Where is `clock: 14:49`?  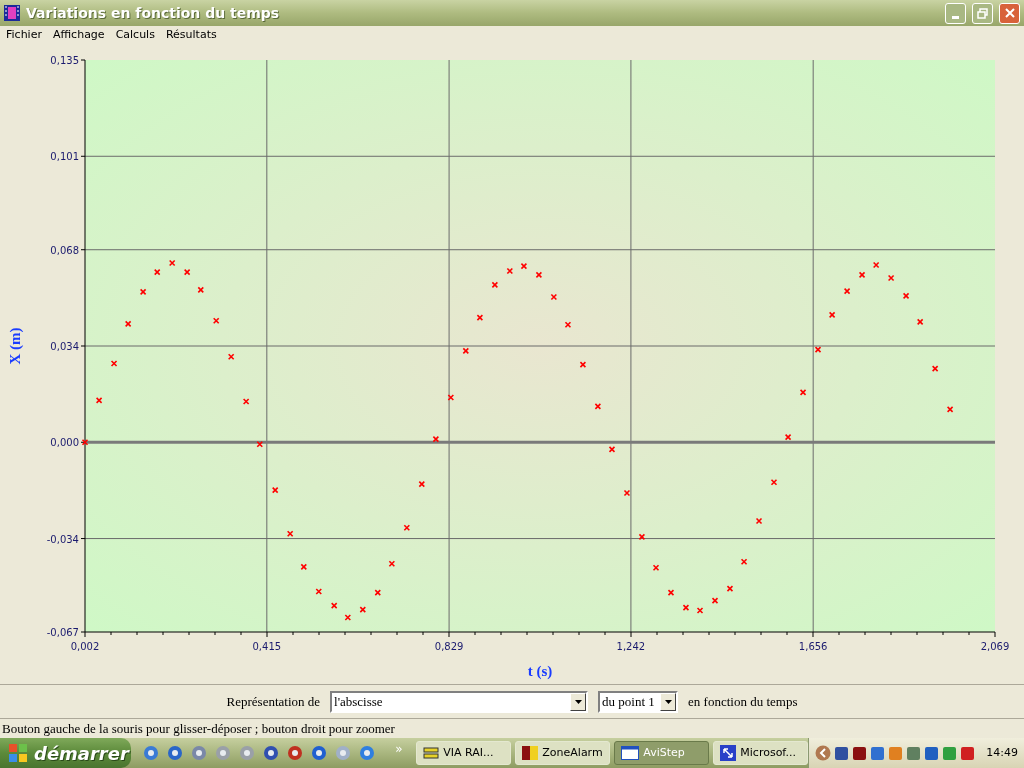
clock: 14:49 is located at coordinates (1001, 752).